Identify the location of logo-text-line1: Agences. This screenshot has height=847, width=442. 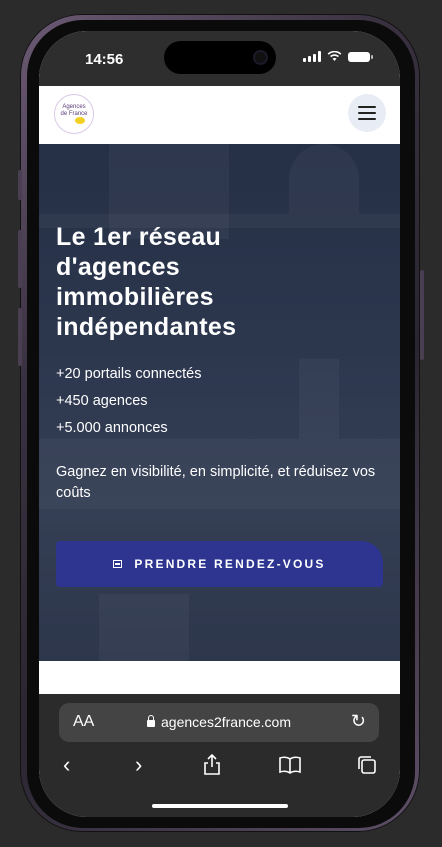
(74, 107).